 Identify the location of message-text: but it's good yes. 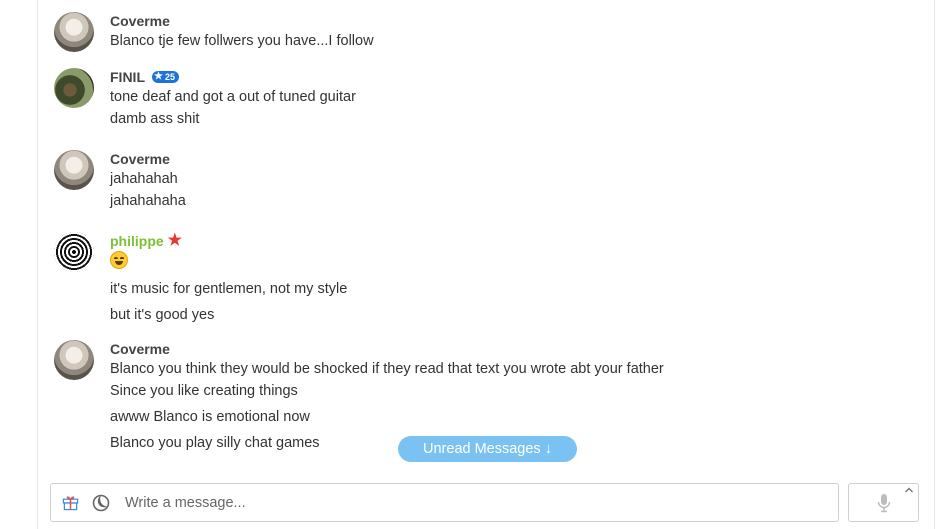
(162, 315).